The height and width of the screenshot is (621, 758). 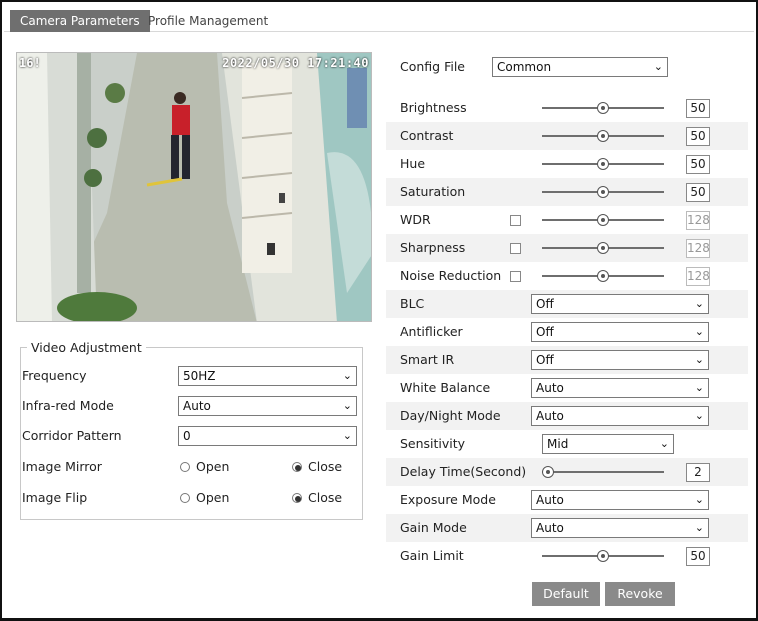 I want to click on exposure-mode-select: Auto ⌄, so click(x=620, y=500).